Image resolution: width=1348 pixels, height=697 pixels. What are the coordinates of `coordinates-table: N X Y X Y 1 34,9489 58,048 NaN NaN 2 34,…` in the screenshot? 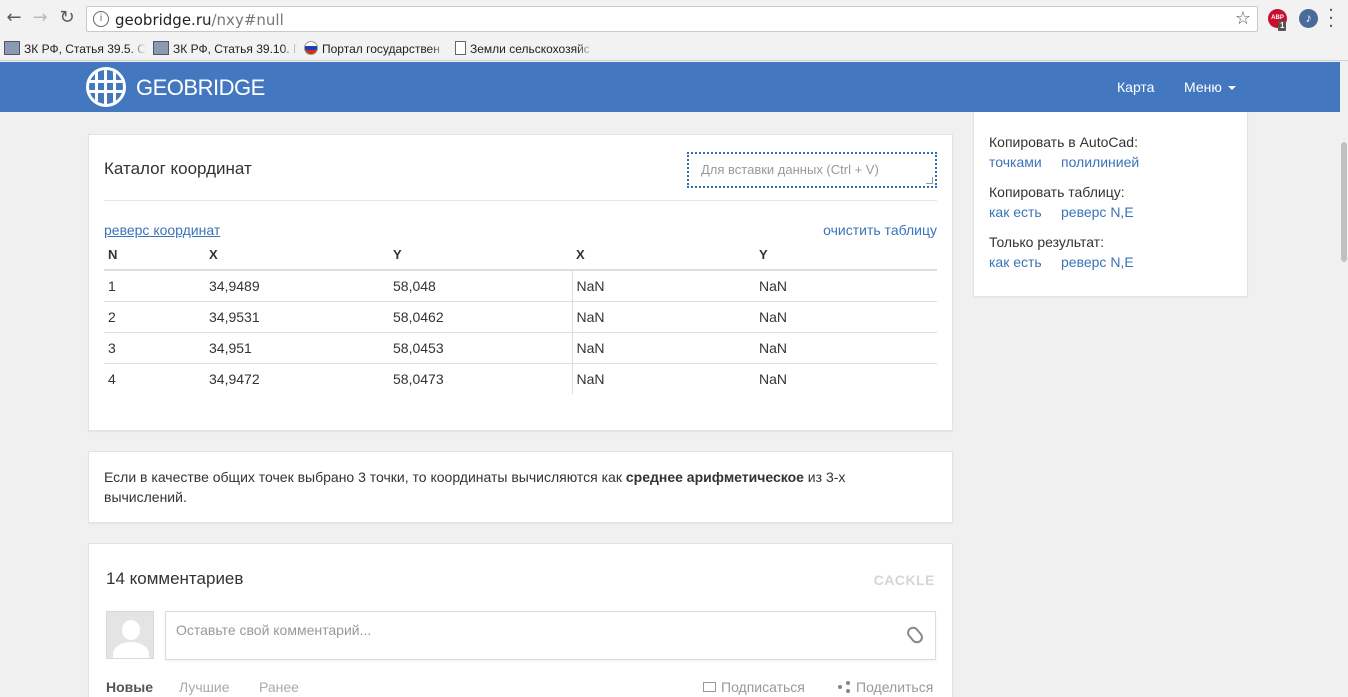 It's located at (520, 317).